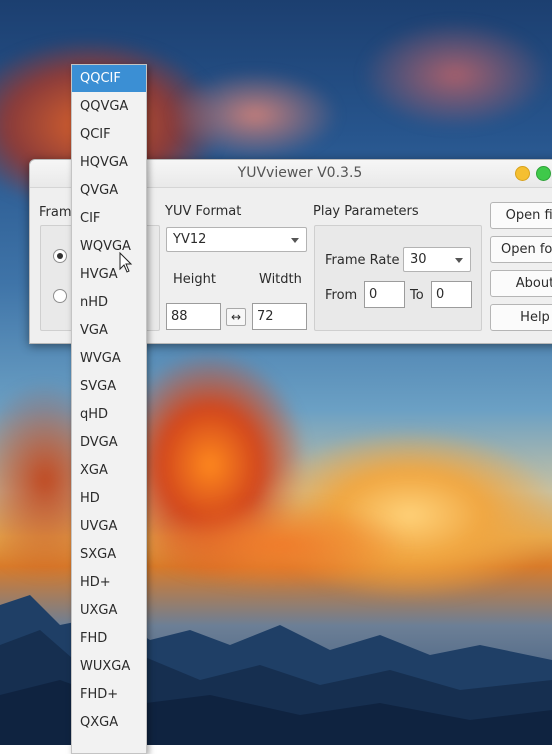  Describe the element at coordinates (236, 239) in the screenshot. I see `yuv-format-select: YV12` at that location.